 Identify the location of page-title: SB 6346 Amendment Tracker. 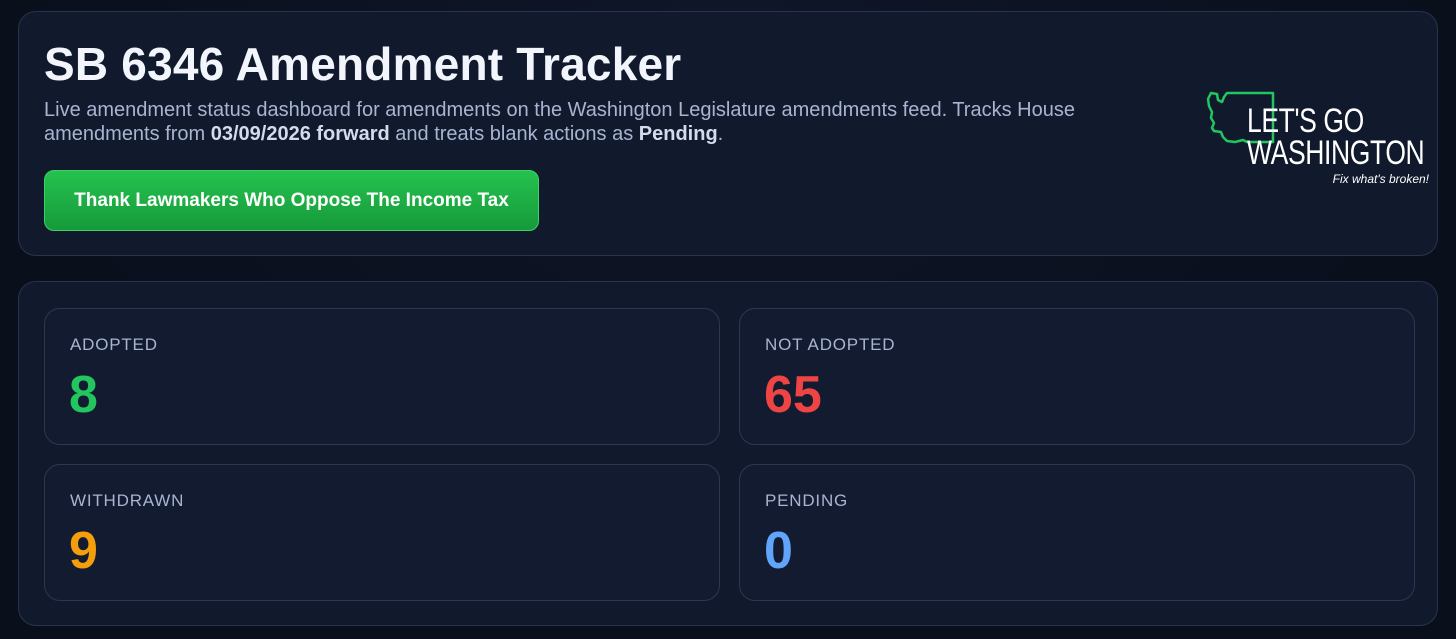
(363, 64).